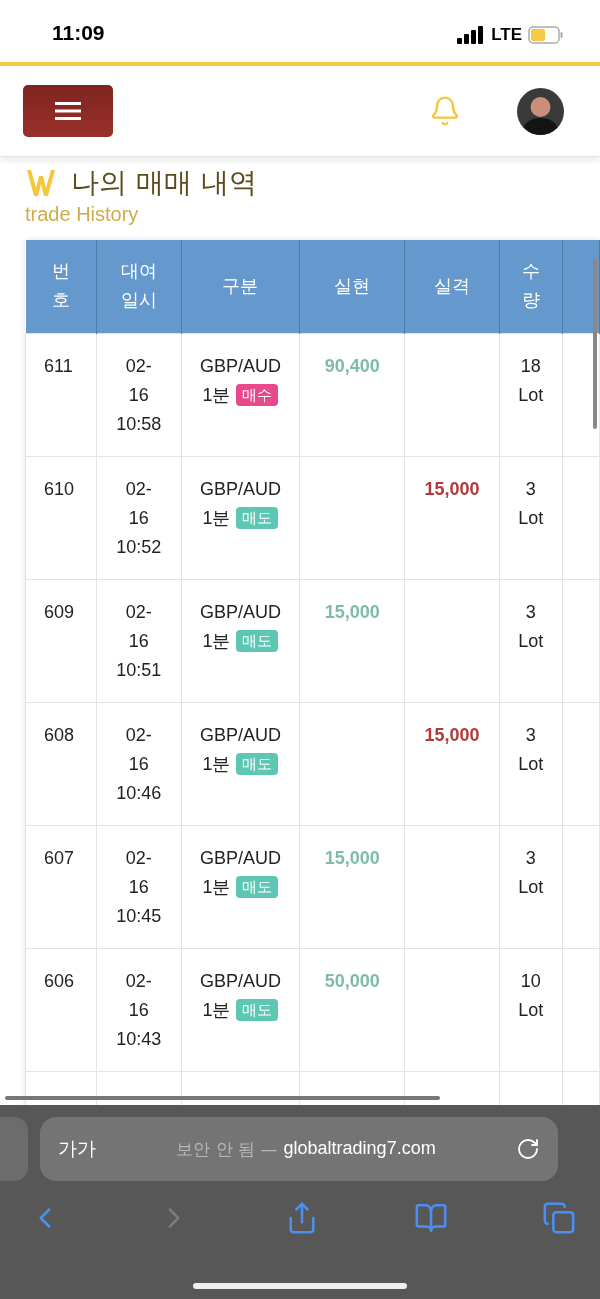  Describe the element at coordinates (506, 35) in the screenshot. I see `network-label: LTE` at that location.